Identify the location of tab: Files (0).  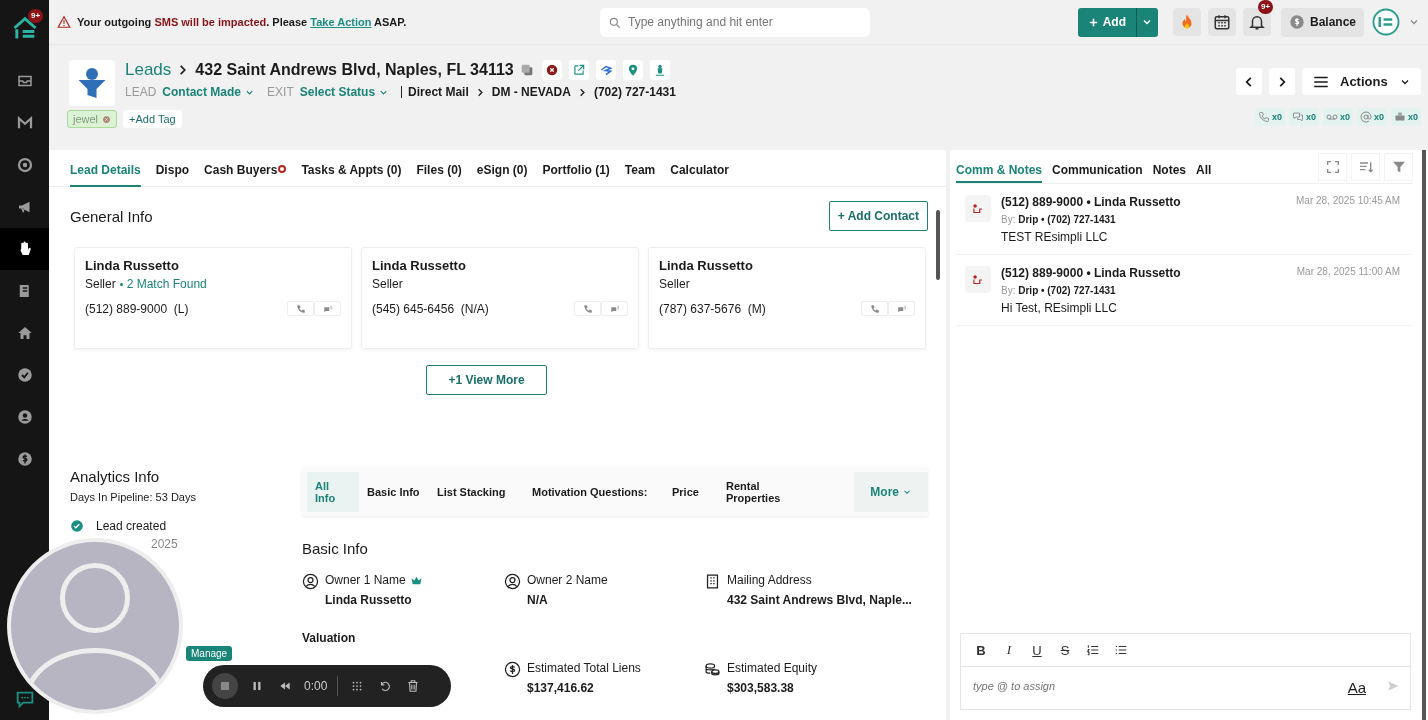
(439, 173).